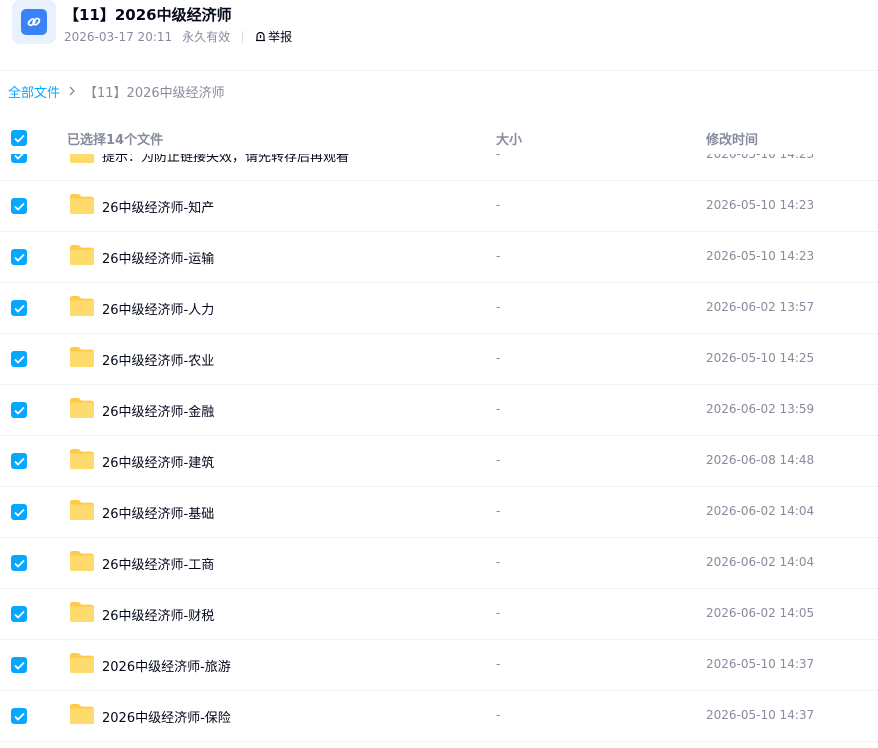 The image size is (878, 748). Describe the element at coordinates (760, 307) in the screenshot. I see `file-modified: 2026-06-02 13:57` at that location.